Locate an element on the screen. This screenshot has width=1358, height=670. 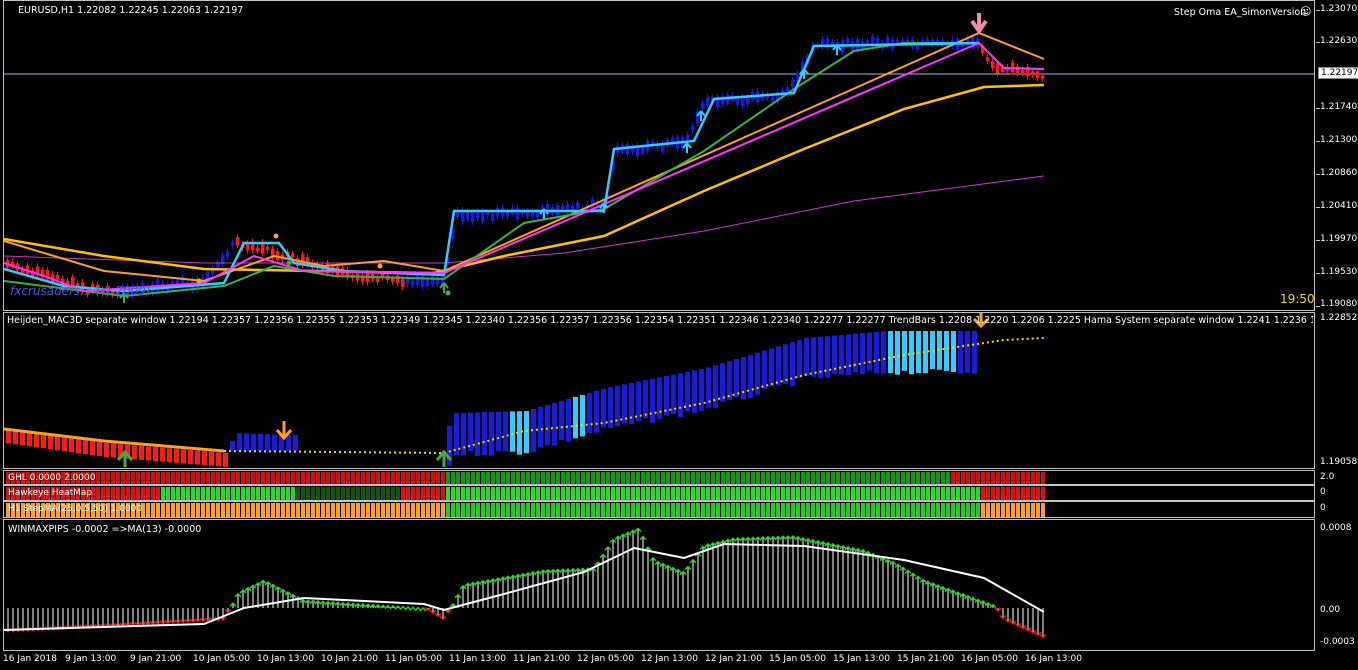
date-tick: 12 Jan 13:00 is located at coordinates (669, 659).